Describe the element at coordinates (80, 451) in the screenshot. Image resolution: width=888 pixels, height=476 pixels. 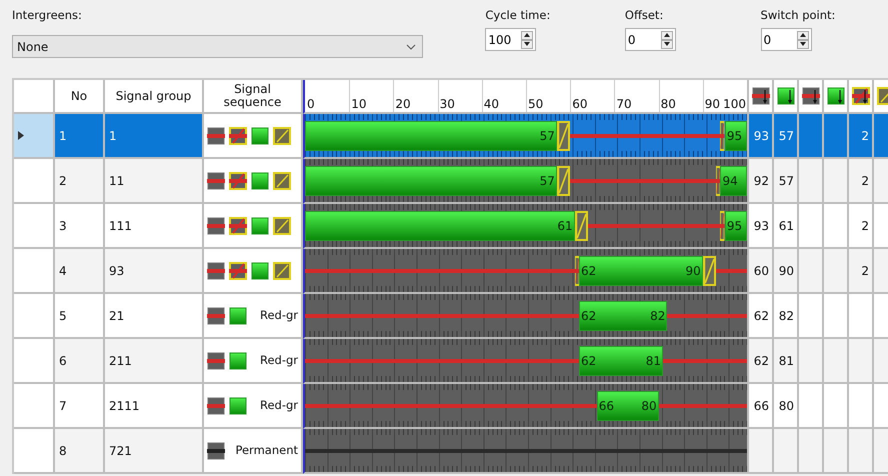
I see `table-cell: 8` at that location.